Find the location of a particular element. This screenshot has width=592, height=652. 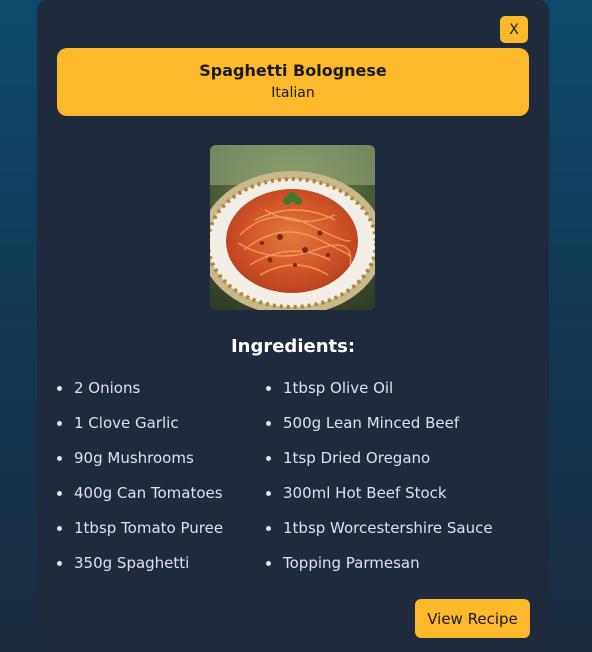

ingredient-item: 300ml Hot Beef Stock is located at coordinates (379, 501).